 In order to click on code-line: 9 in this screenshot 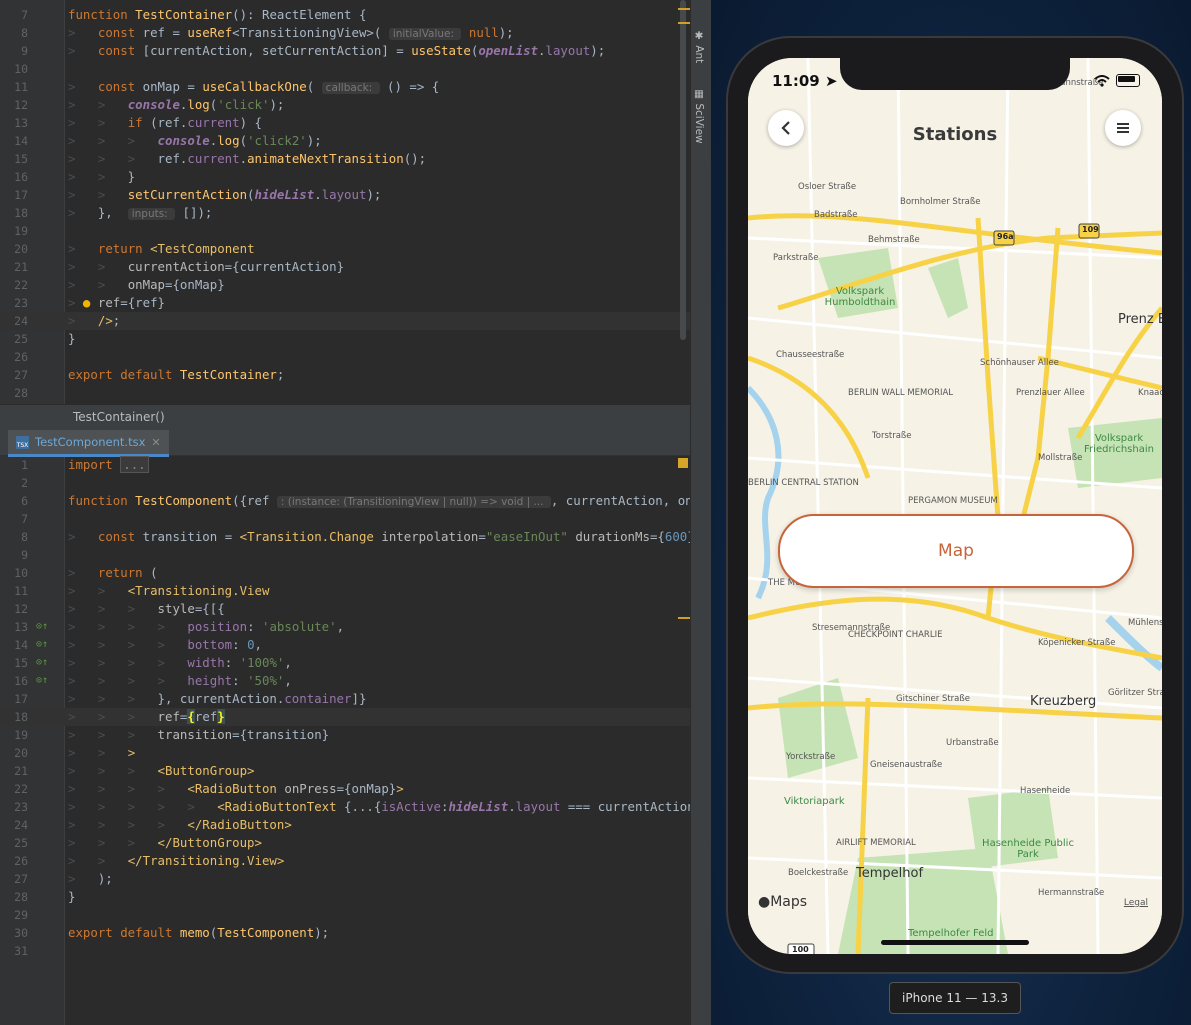, I will do `click(345, 555)`.